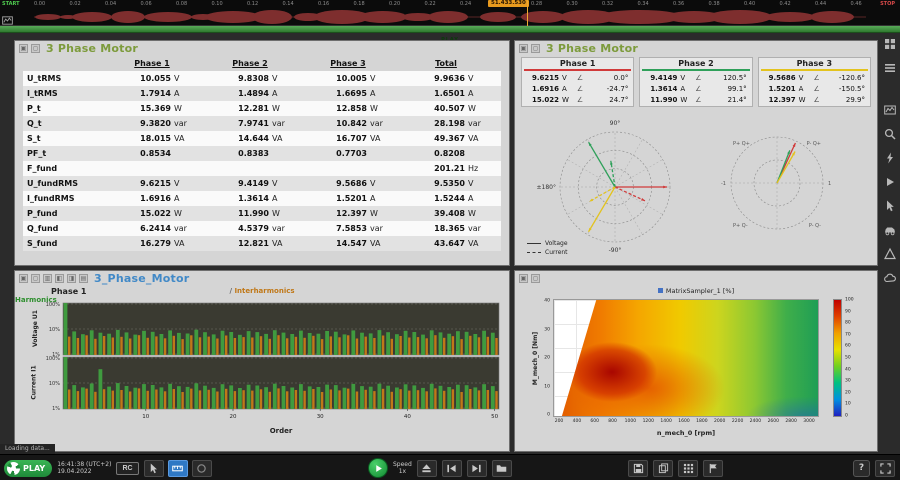 This screenshot has width=900, height=480. I want to click on delta-icon, so click(890, 254).